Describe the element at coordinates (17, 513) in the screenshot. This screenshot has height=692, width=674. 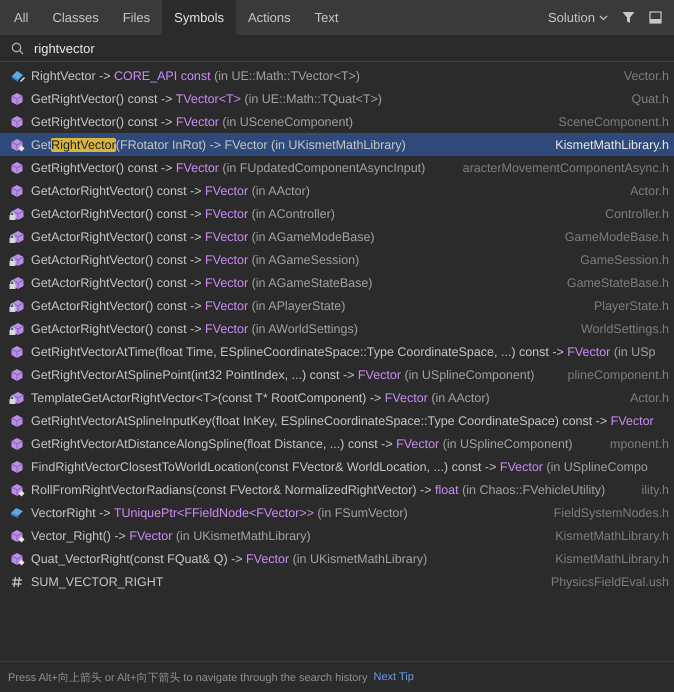
I see `diamond-icon` at that location.